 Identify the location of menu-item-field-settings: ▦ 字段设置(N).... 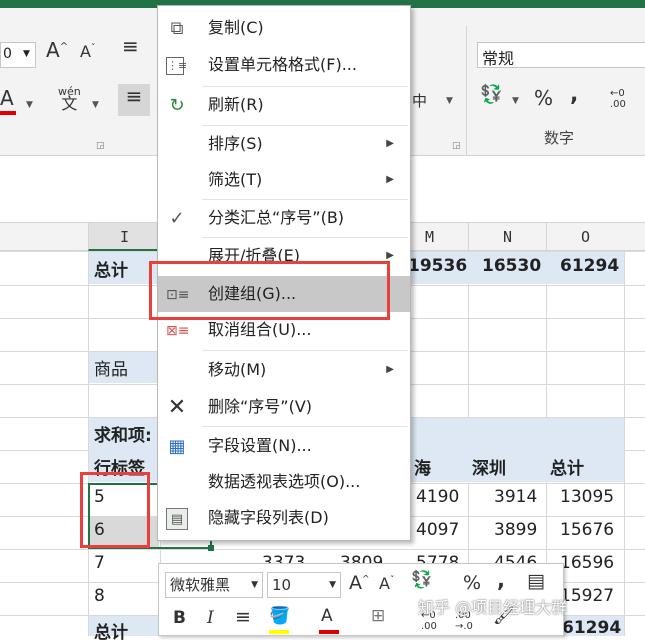
(284, 446).